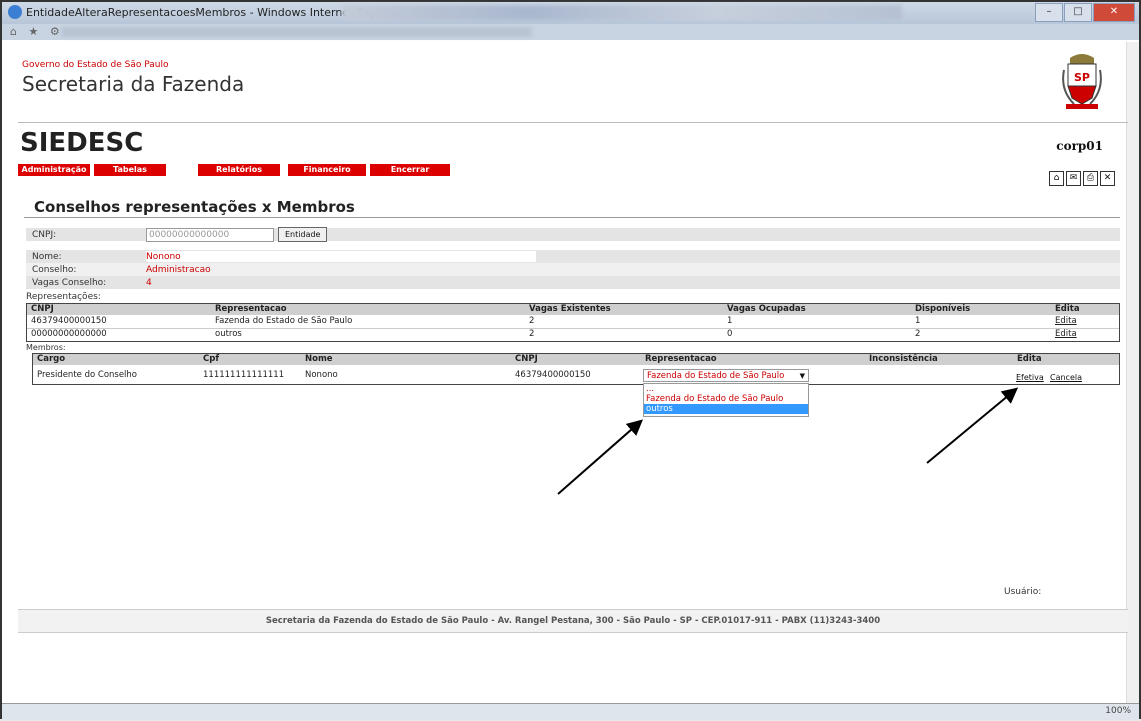  Describe the element at coordinates (972, 425) in the screenshot. I see `arrow-to-efetiva` at that location.